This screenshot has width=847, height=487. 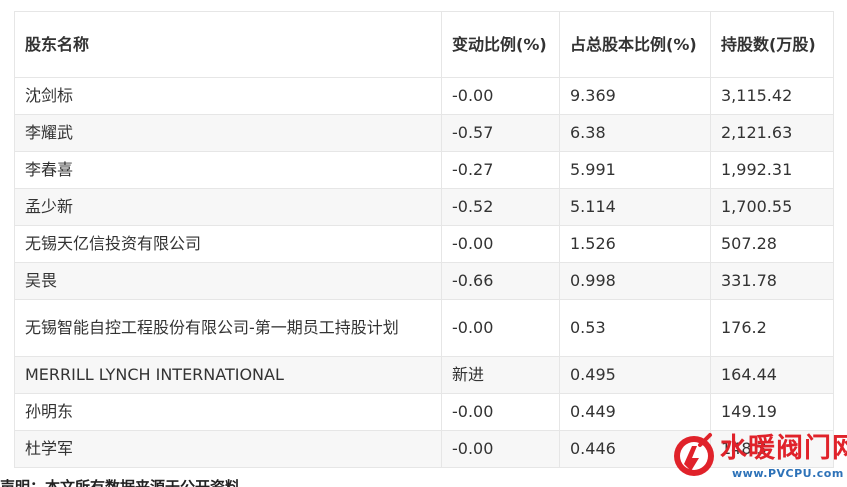 I want to click on cell-share-count: 3,115.42, so click(x=772, y=96).